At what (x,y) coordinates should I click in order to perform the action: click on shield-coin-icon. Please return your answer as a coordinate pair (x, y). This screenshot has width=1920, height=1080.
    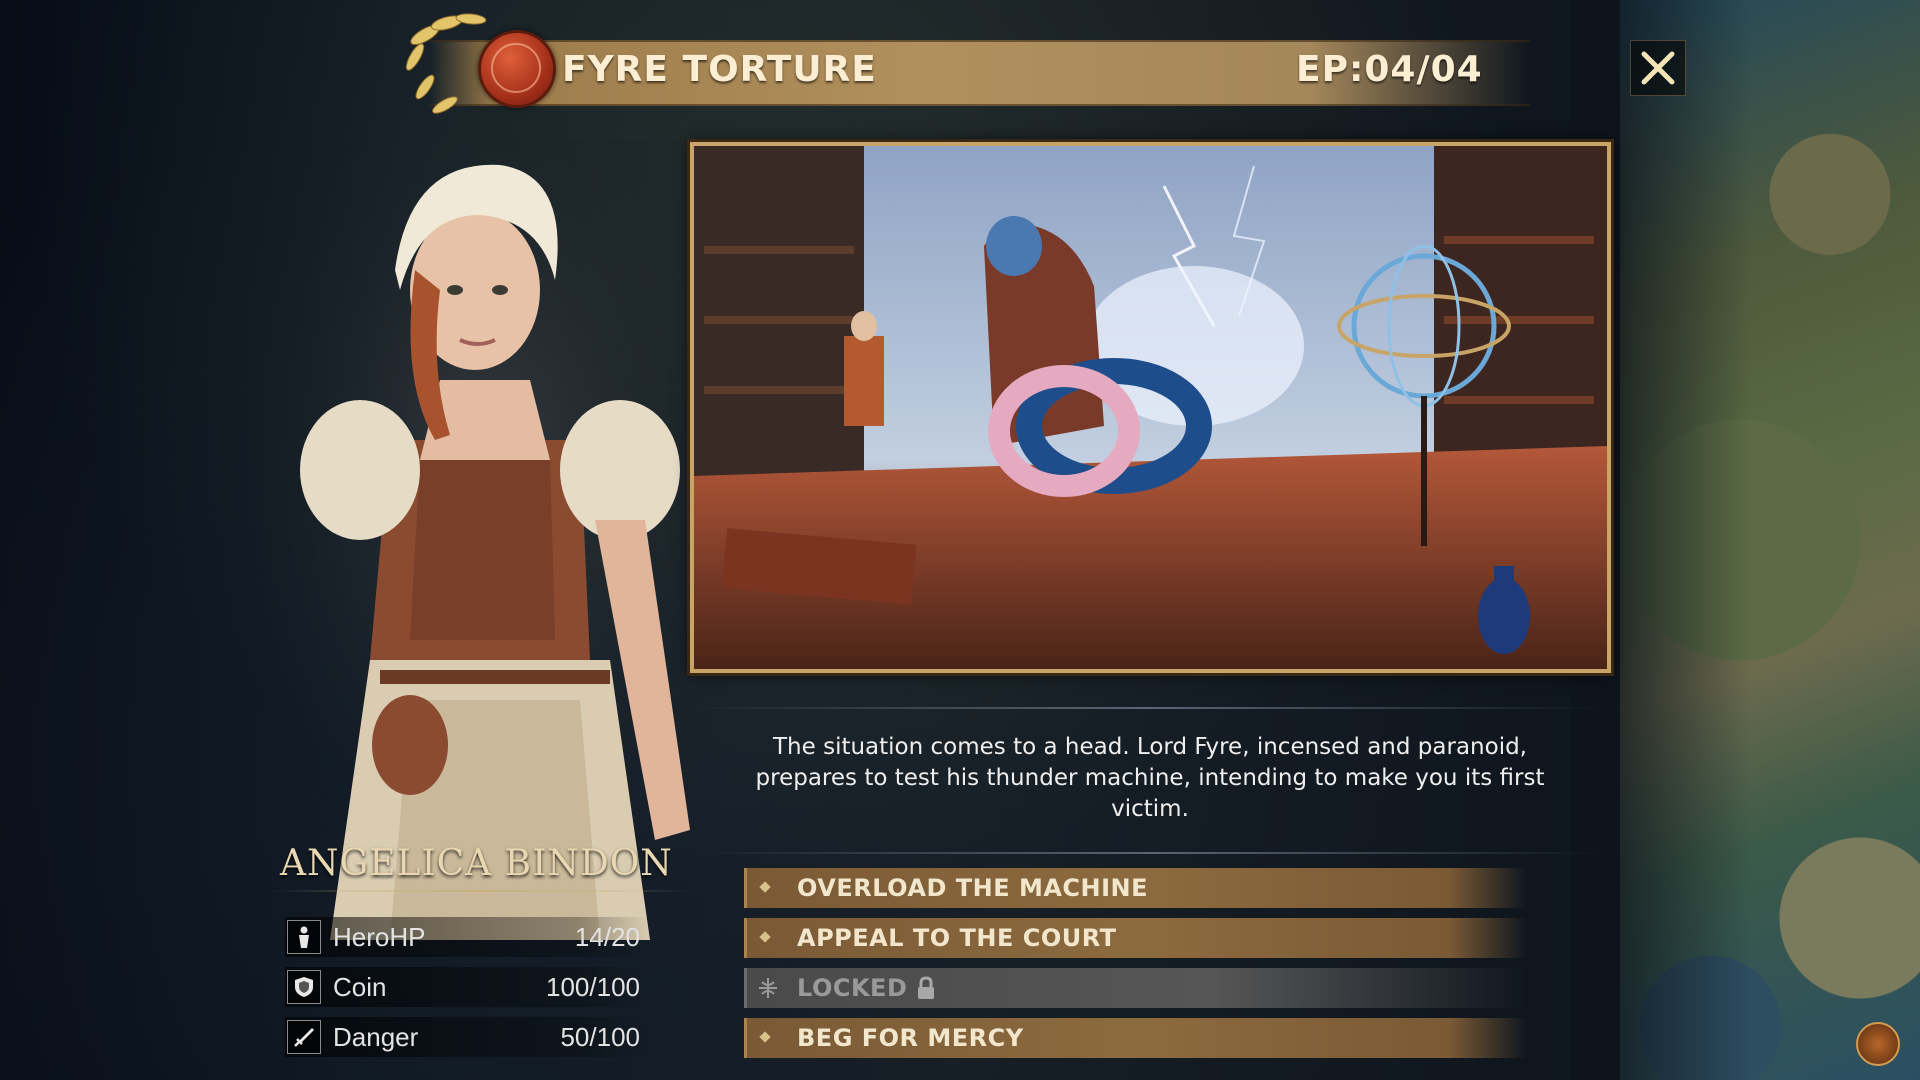
    Looking at the image, I should click on (304, 987).